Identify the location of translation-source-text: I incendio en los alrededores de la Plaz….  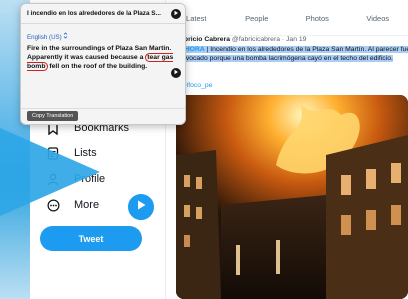
(94, 13).